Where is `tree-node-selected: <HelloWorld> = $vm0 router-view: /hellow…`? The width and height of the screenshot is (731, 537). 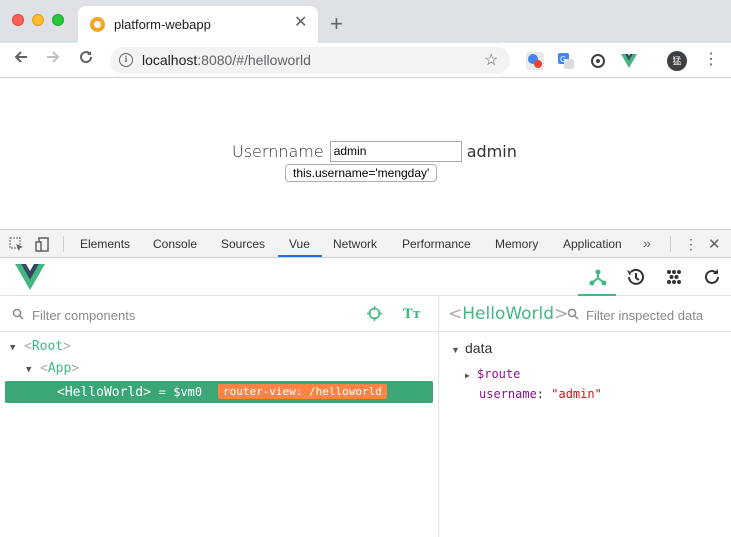
tree-node-selected: <HelloWorld> = $vm0 router-view: /hellow… is located at coordinates (219, 392).